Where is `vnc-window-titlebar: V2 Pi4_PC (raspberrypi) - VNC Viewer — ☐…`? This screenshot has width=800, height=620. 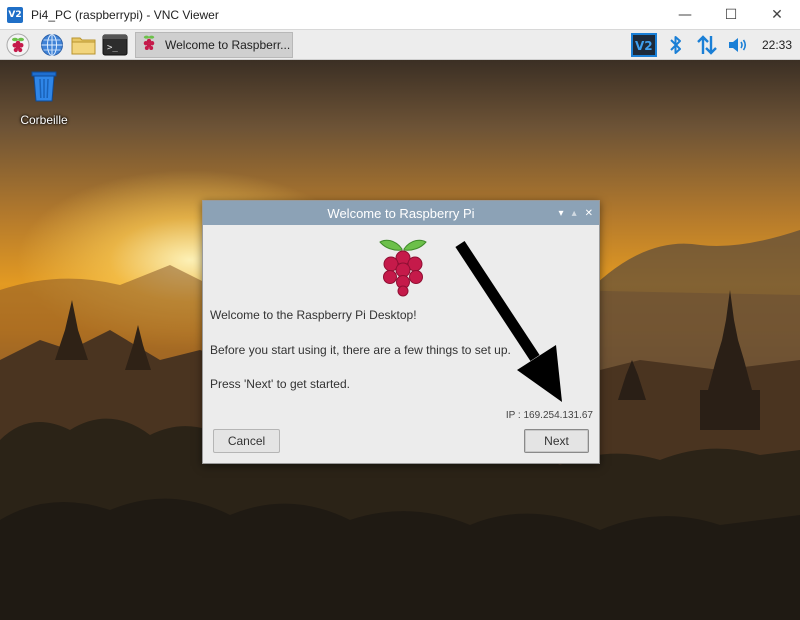 vnc-window-titlebar: V2 Pi4_PC (raspberrypi) - VNC Viewer — ☐… is located at coordinates (400, 15).